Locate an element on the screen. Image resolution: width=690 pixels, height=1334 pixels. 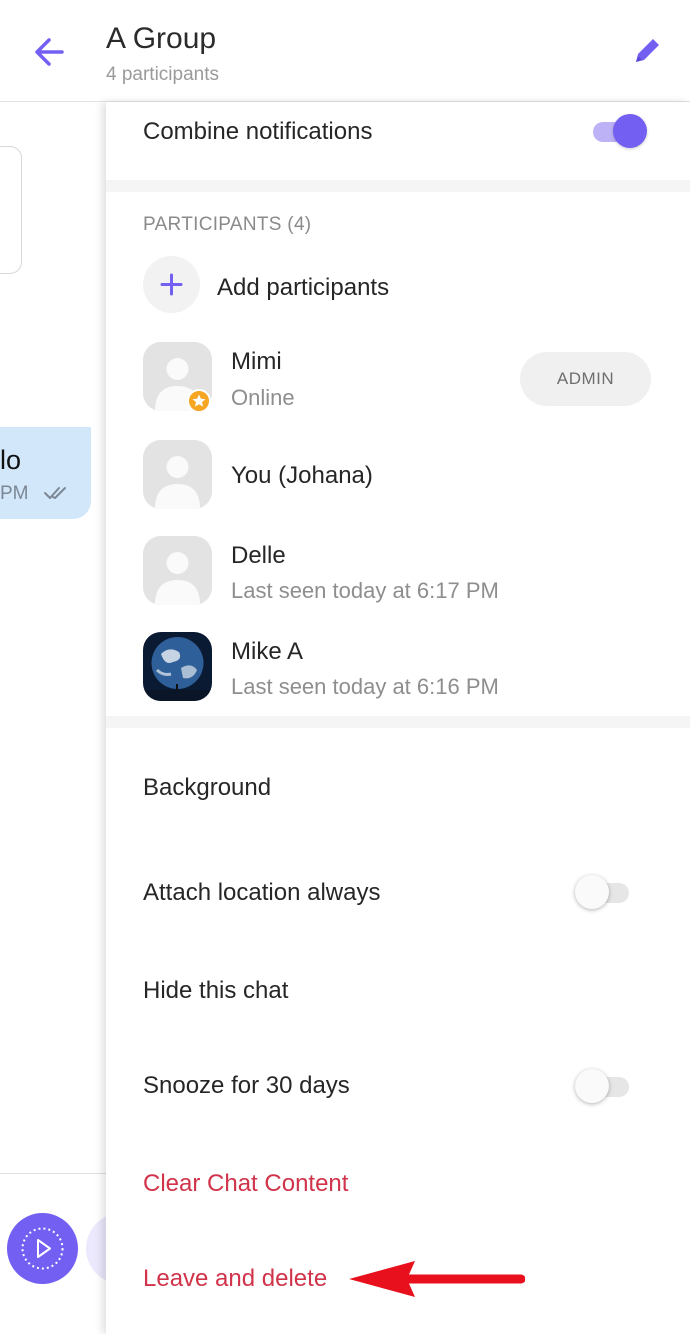
play-circle-icon is located at coordinates (42, 1248).